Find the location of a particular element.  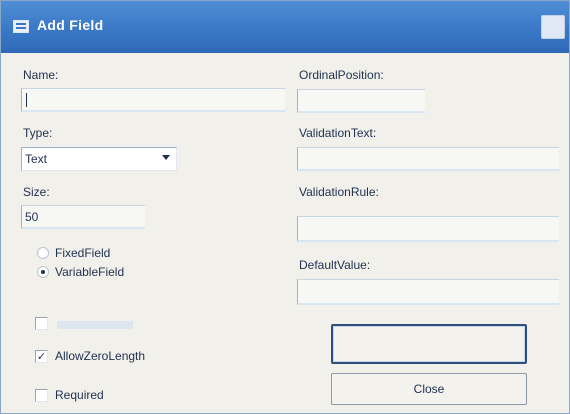

title-bar: Add Field is located at coordinates (285, 27).